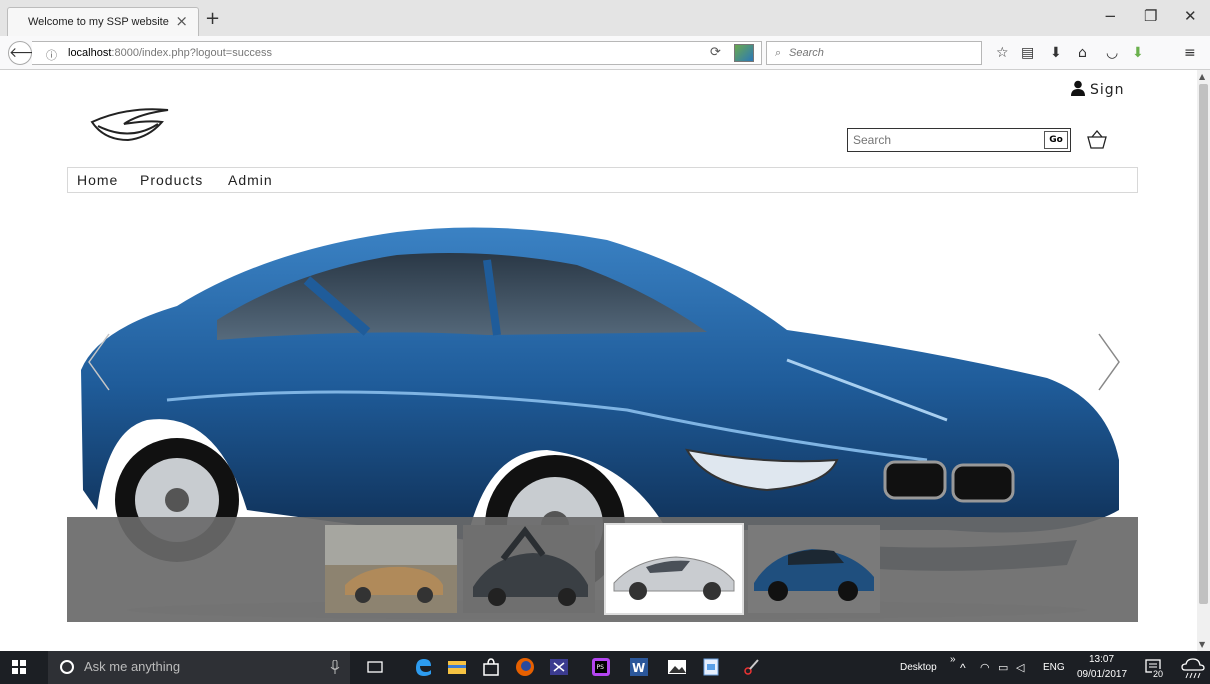 The image size is (1210, 684). Describe the element at coordinates (1056, 53) in the screenshot. I see `downloads-icon: ⬇` at that location.